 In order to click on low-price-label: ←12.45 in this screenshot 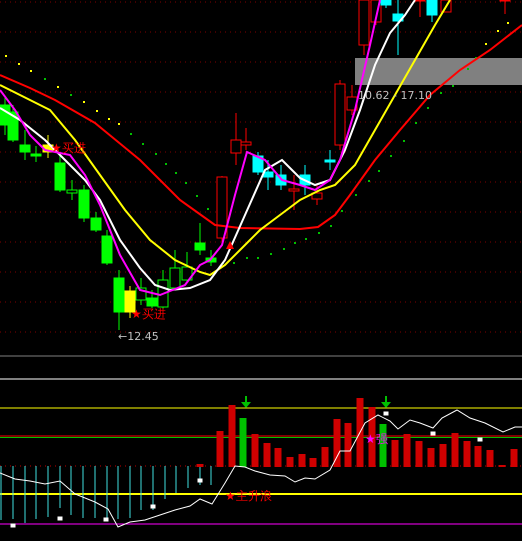, I will do `click(138, 336)`.